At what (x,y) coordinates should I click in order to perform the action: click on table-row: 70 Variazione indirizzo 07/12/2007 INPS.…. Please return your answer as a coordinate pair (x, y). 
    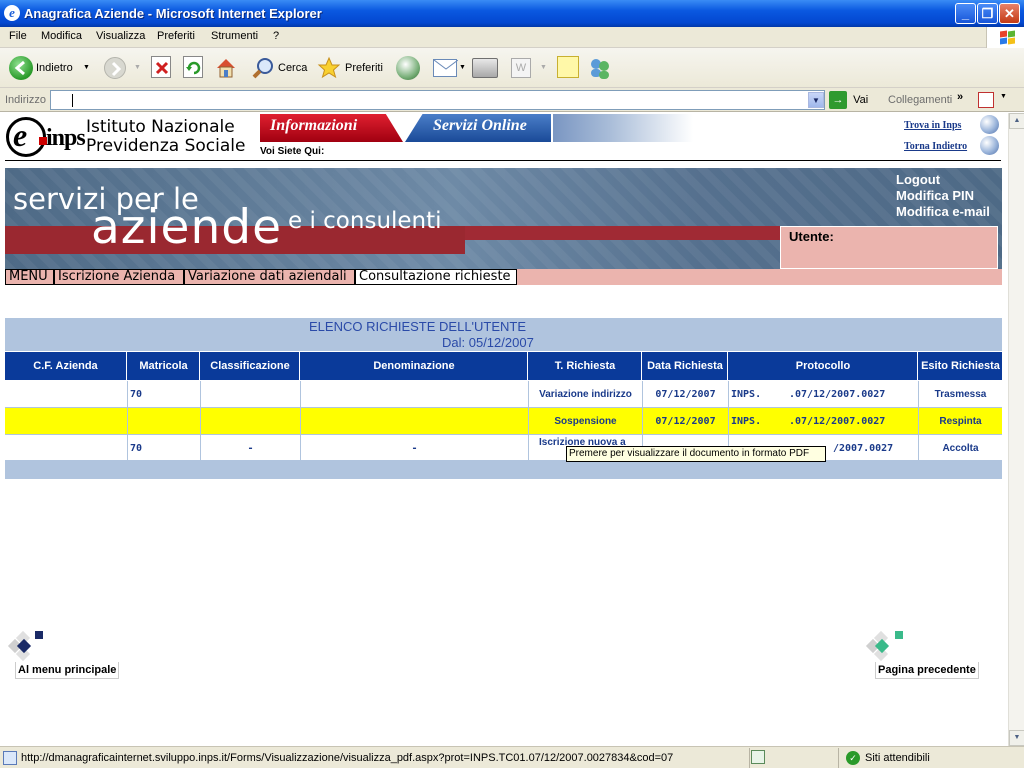
    Looking at the image, I should click on (503, 394).